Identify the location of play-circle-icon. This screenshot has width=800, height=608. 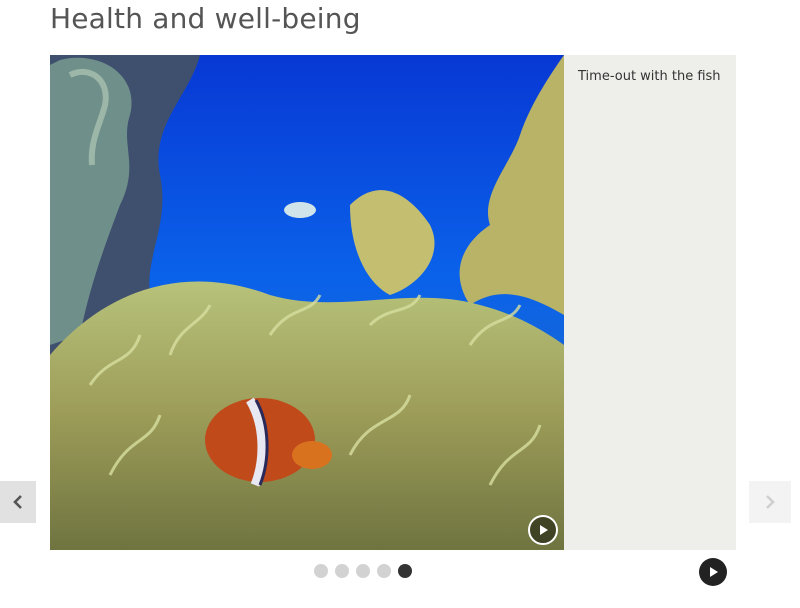
(714, 572).